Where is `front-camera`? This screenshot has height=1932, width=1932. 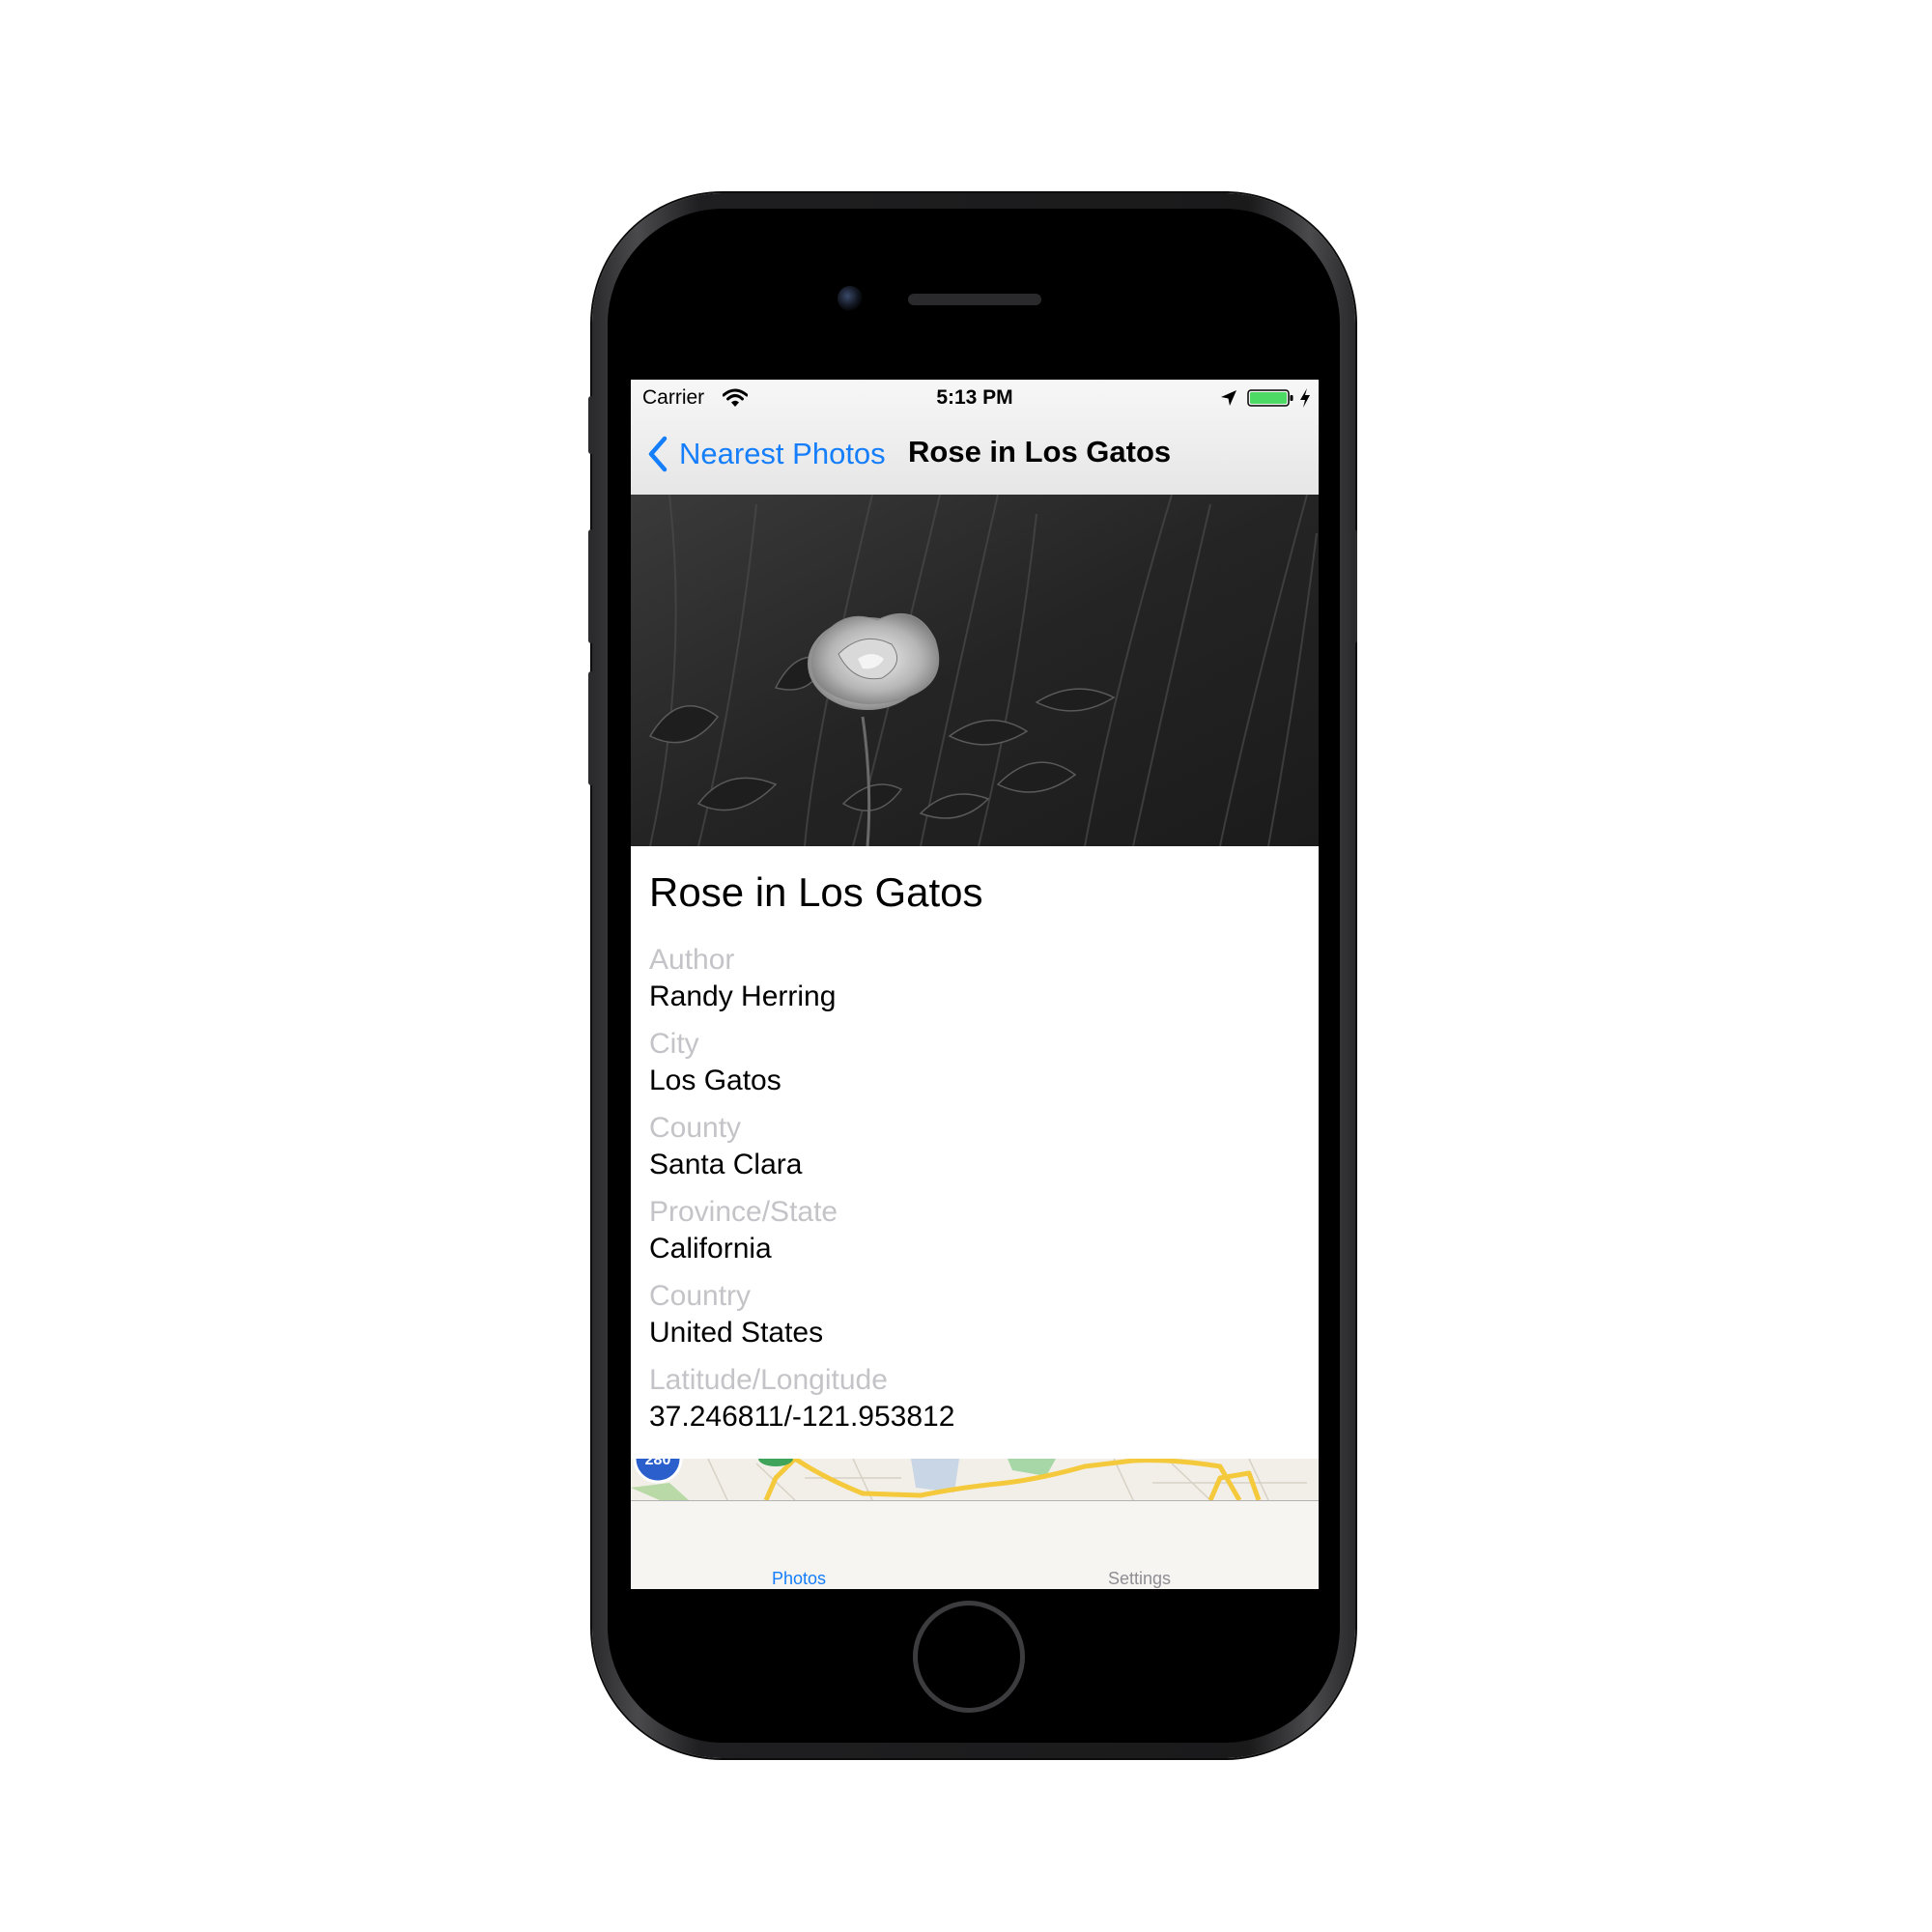 front-camera is located at coordinates (850, 298).